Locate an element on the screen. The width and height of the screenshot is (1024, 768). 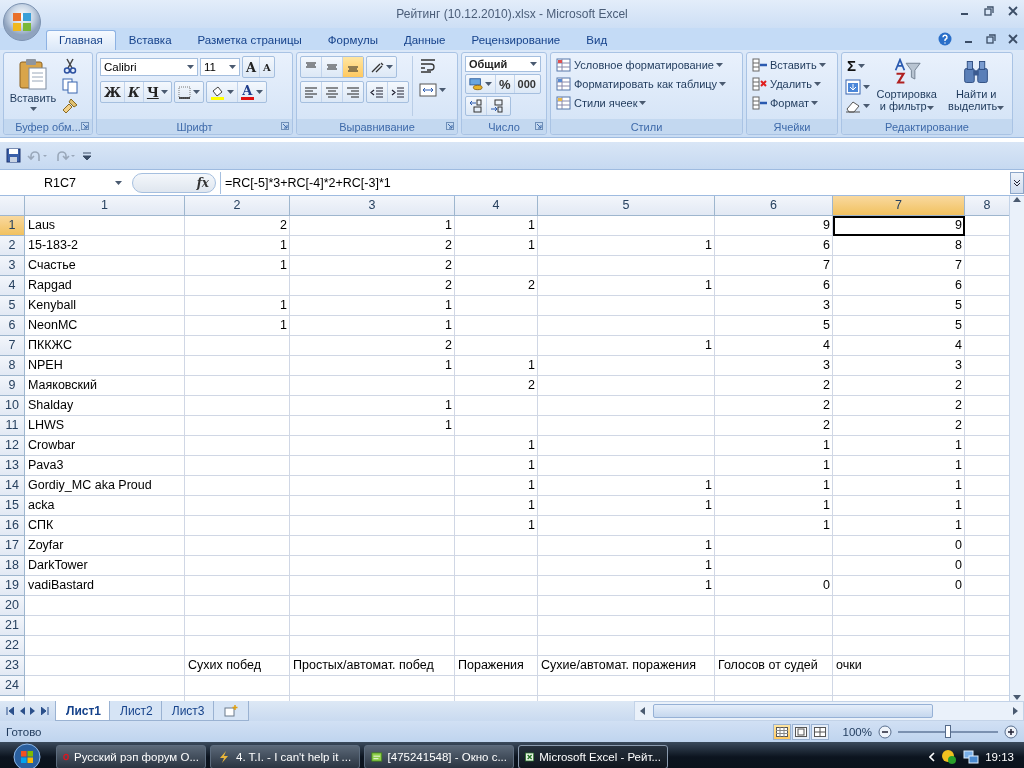
customize-icon is located at coordinates (87, 155).